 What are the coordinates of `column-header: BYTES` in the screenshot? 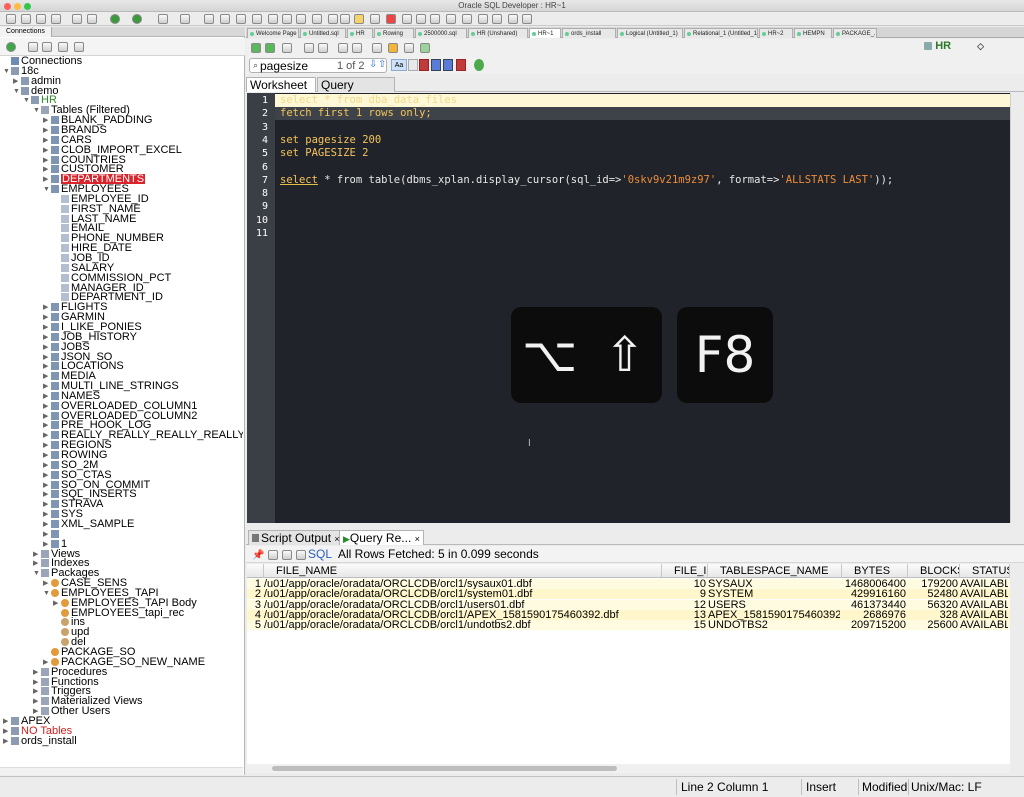 It's located at (875, 571).